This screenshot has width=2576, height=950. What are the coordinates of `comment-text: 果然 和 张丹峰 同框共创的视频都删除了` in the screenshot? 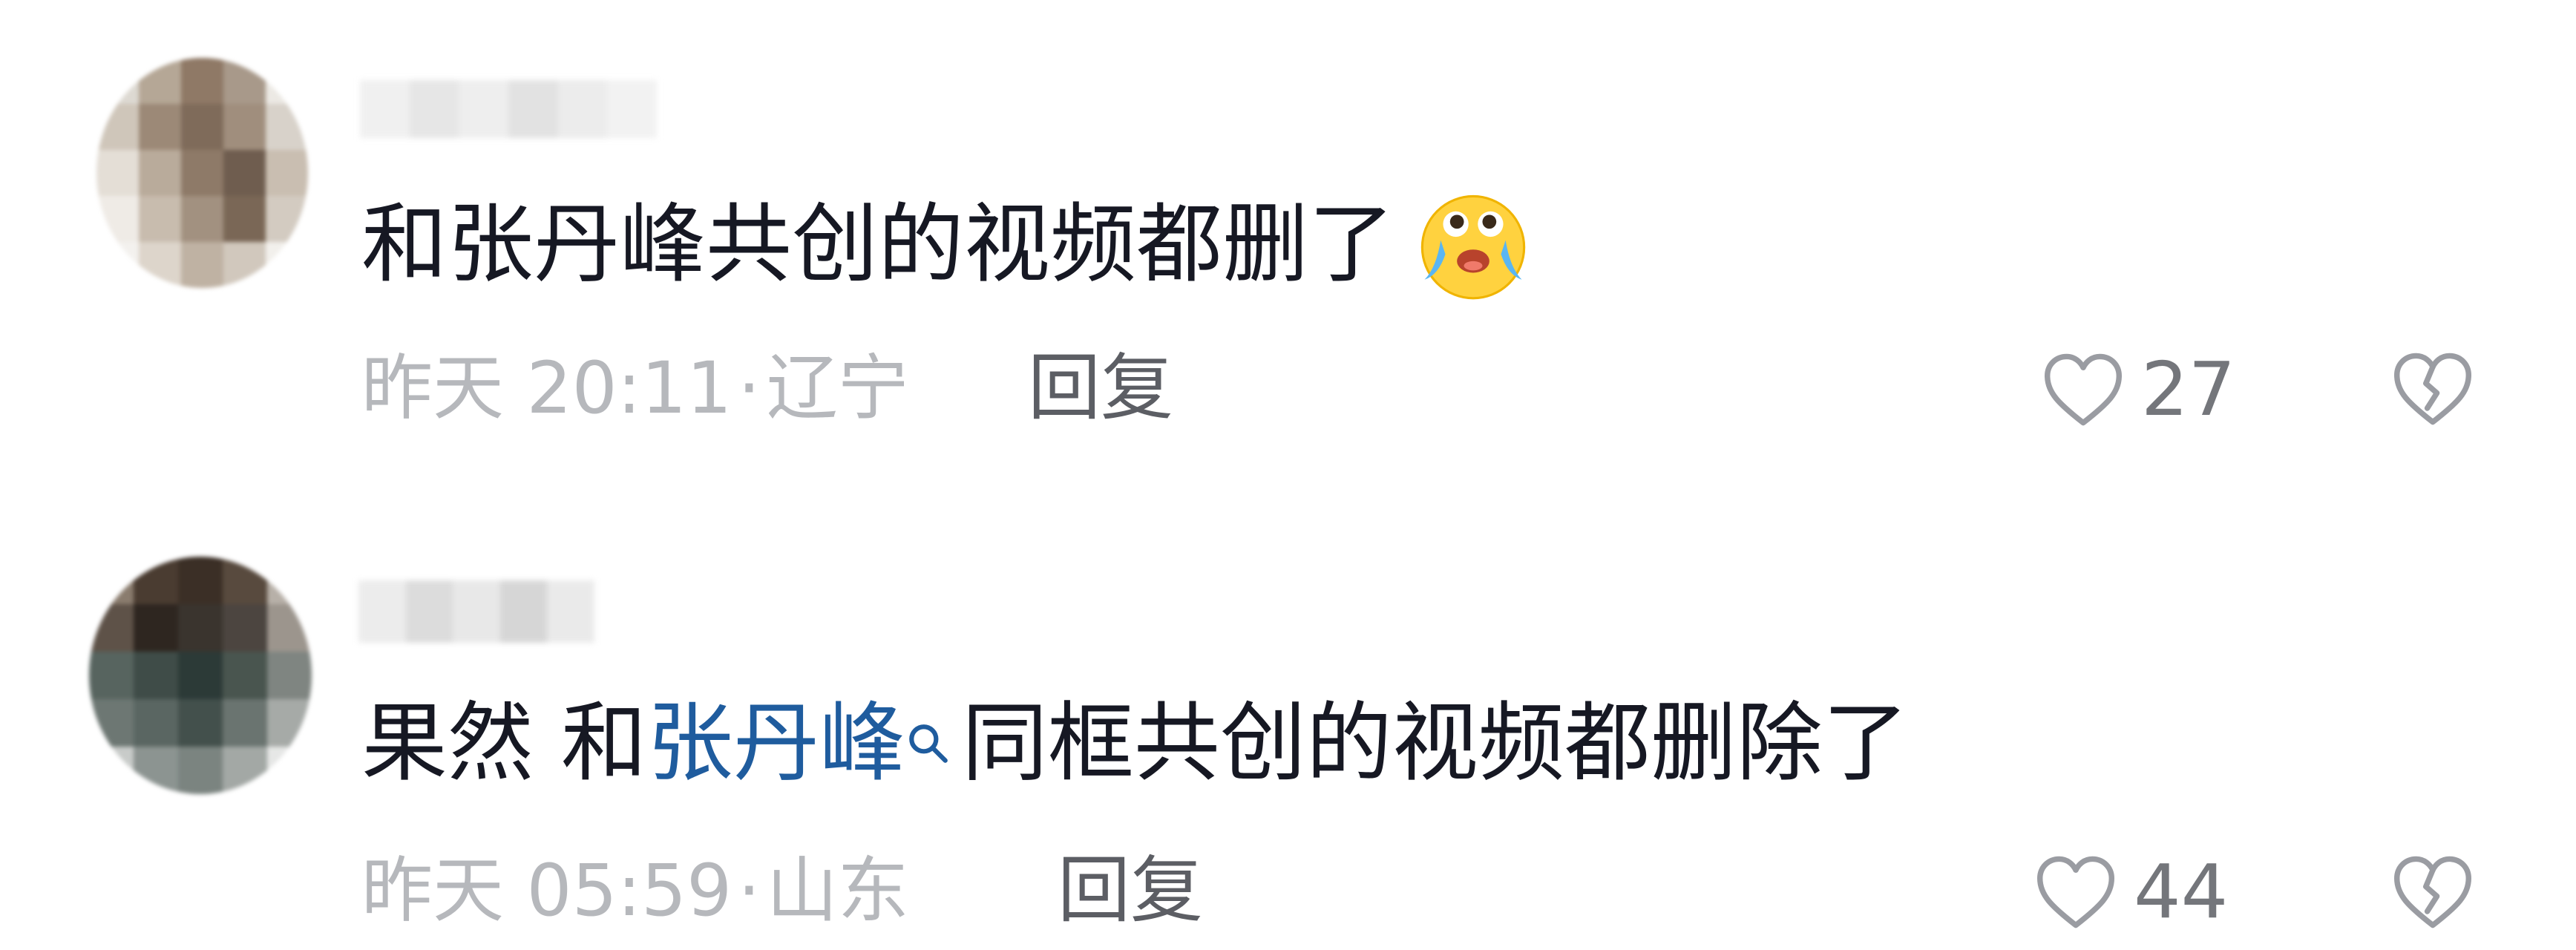 It's located at (1135, 744).